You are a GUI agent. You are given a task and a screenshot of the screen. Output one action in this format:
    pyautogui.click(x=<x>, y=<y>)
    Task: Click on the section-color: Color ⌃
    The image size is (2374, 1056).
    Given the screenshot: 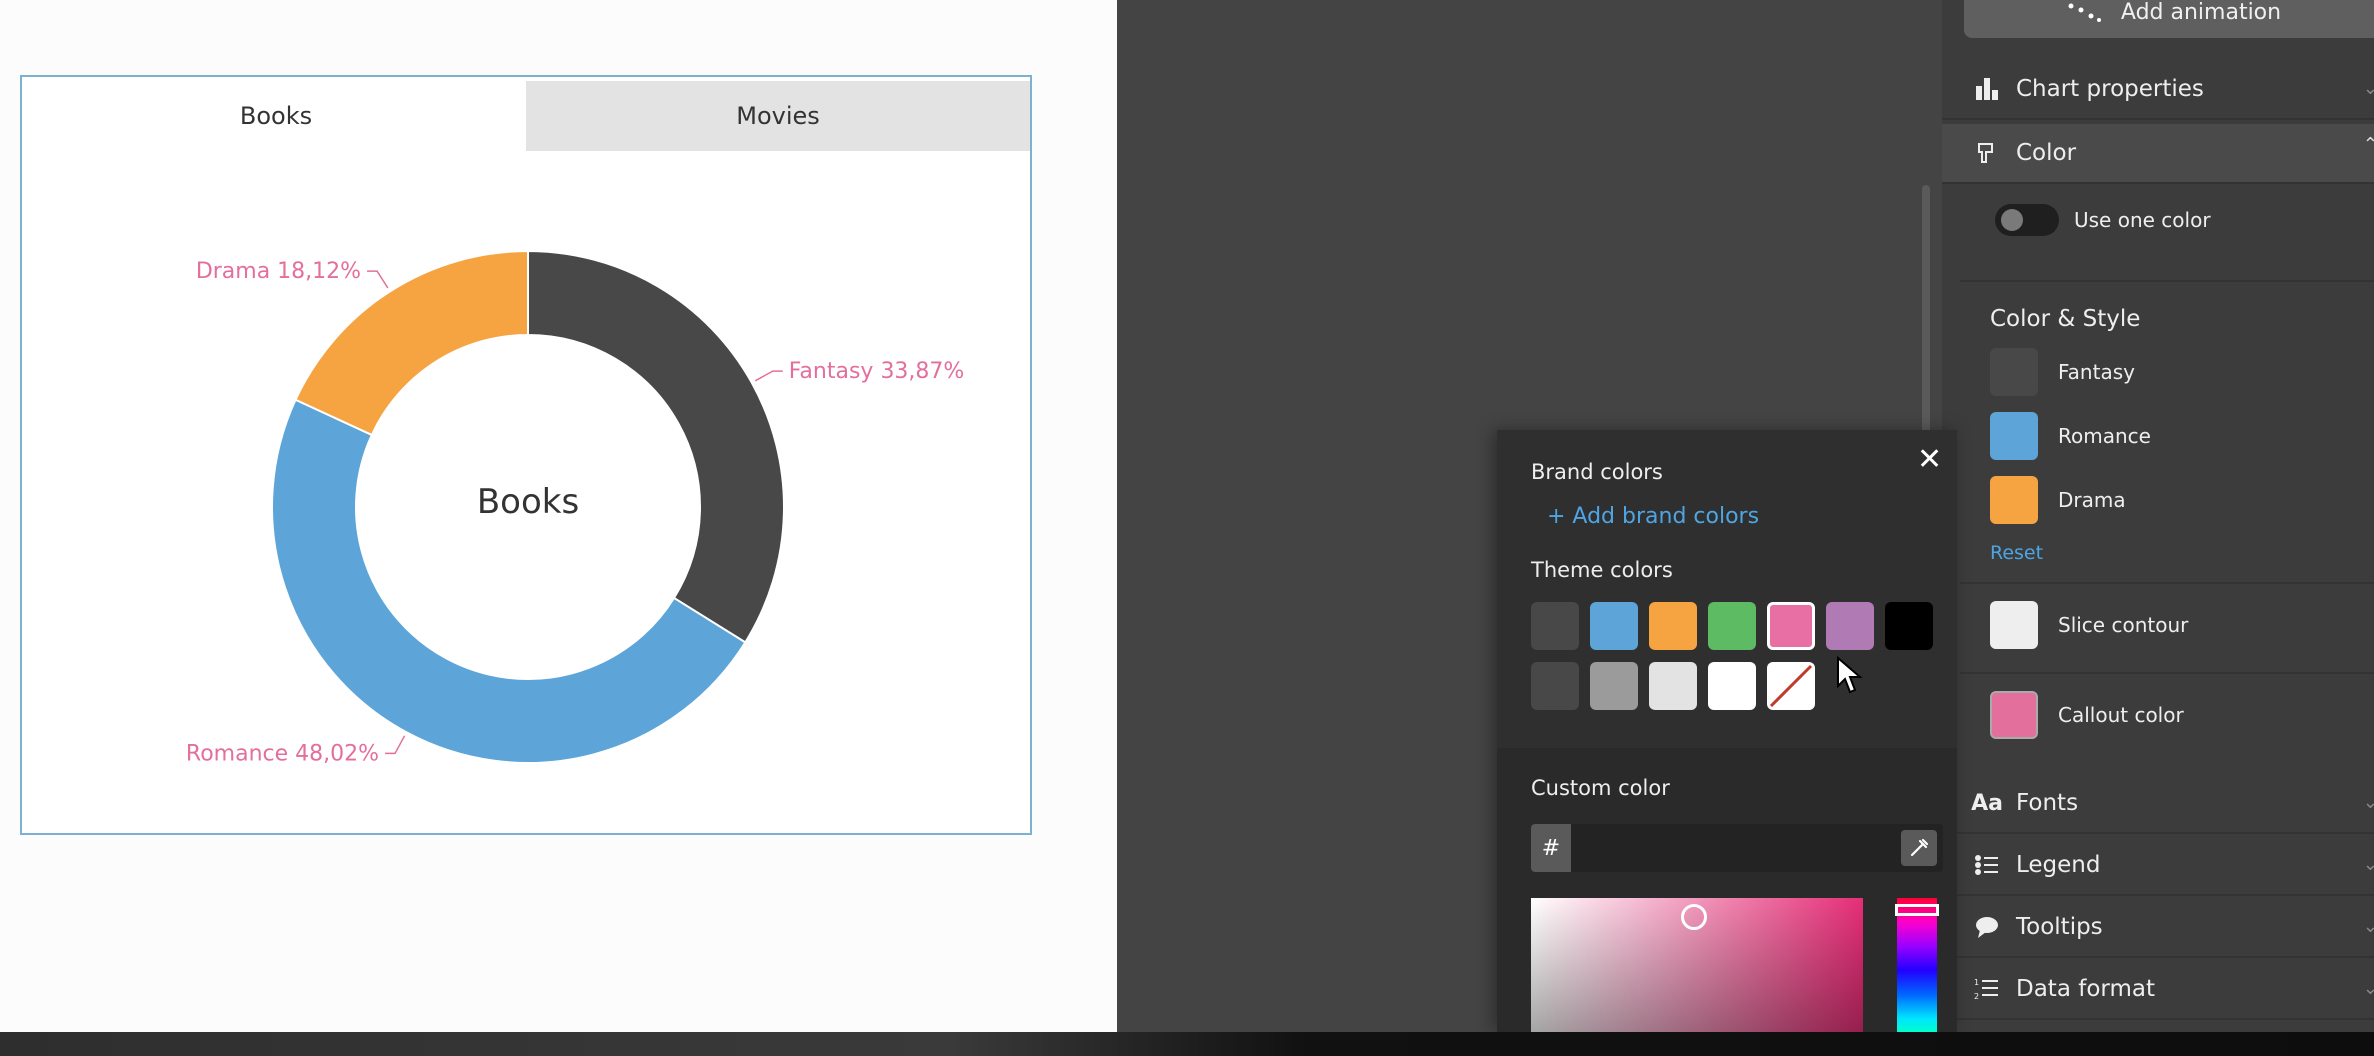 What is the action you would take?
    pyautogui.click(x=2158, y=154)
    